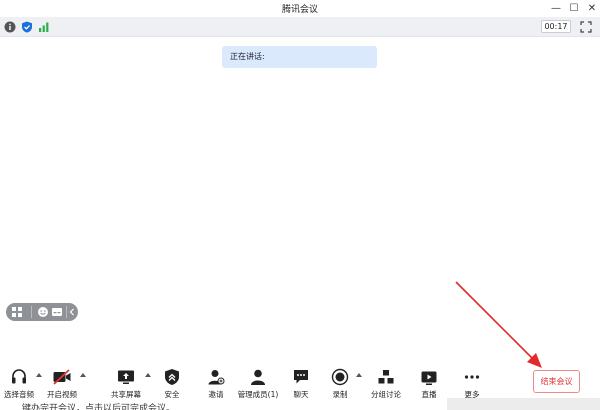  I want to click on share-screen-label: 共享屏幕, so click(126, 394).